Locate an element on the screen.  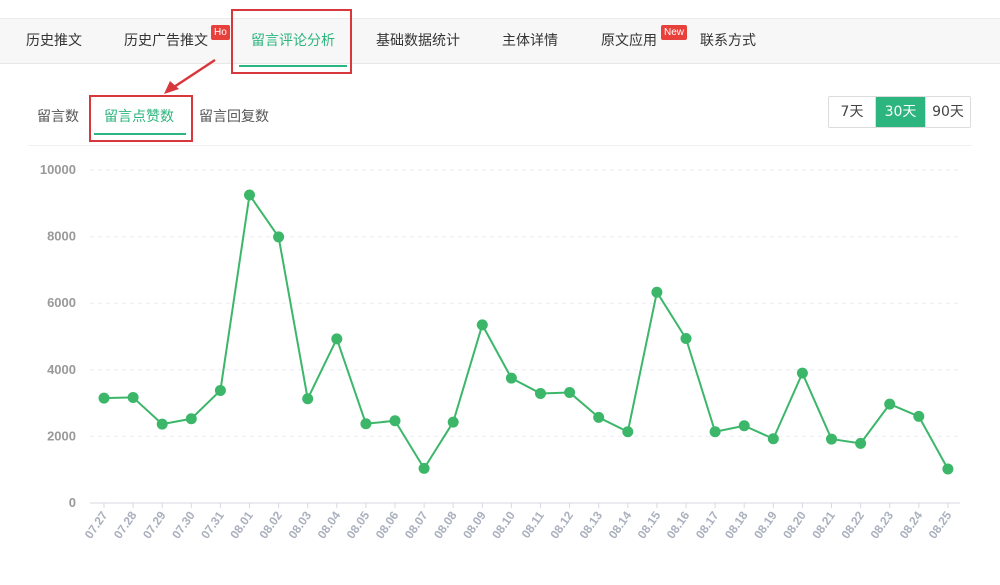
x-tick-label: 08.21 is located at coordinates (823, 524).